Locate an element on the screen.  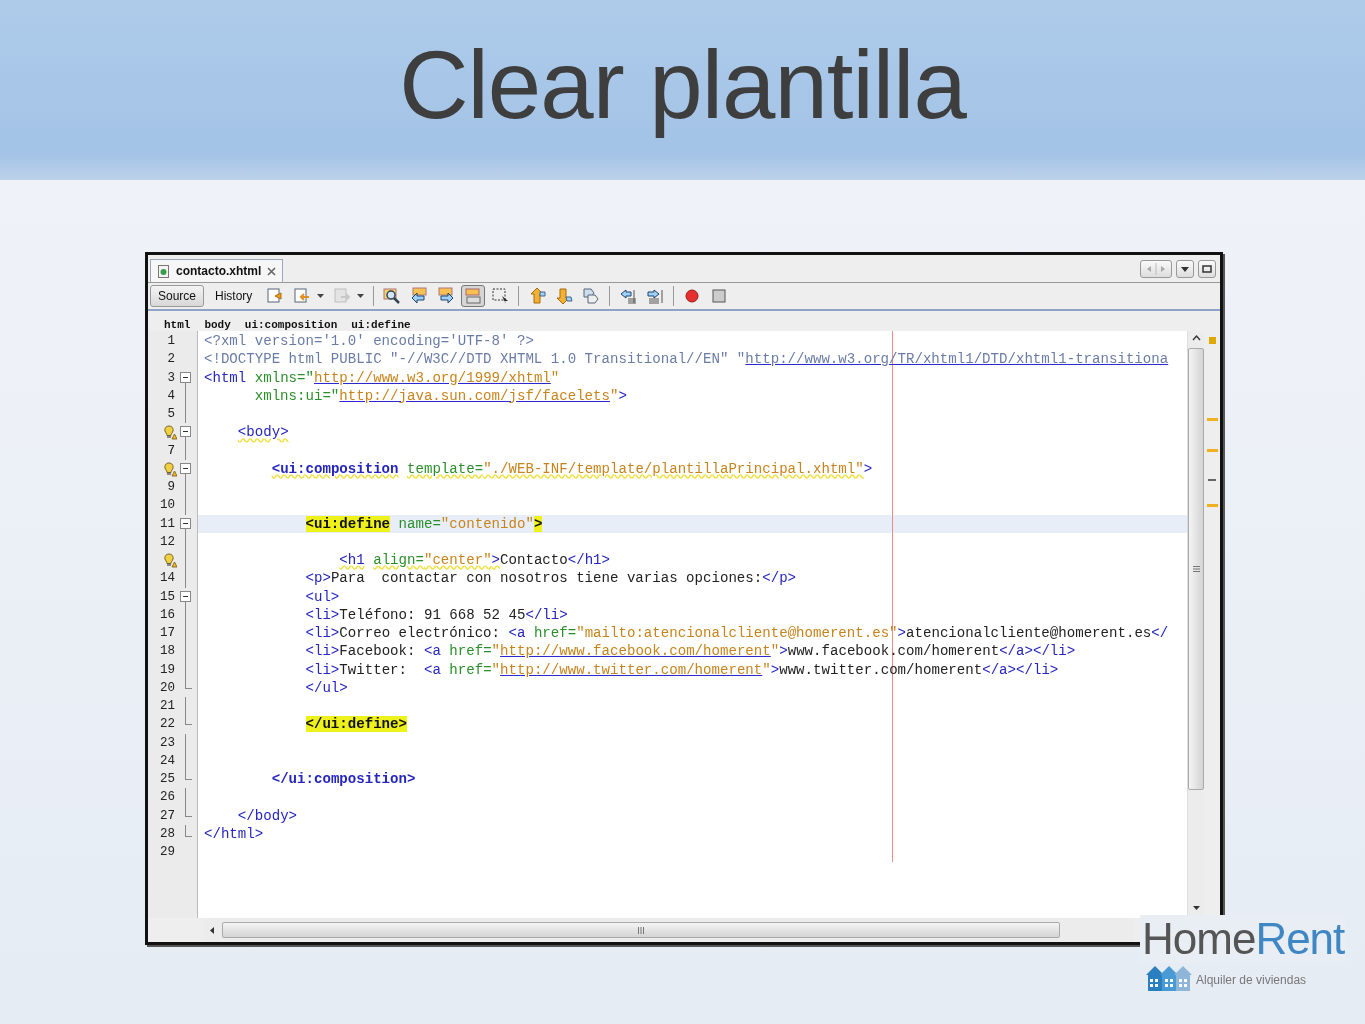
line-number: 15 is located at coordinates (167, 596).